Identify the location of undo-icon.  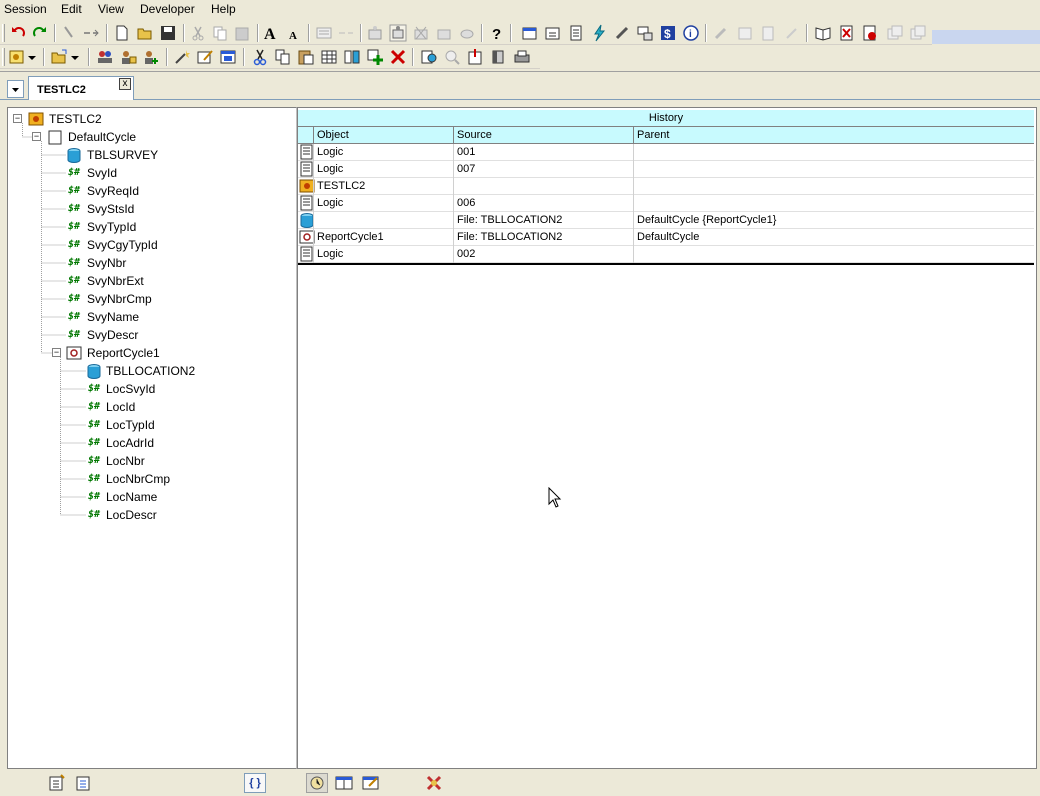
(18, 33).